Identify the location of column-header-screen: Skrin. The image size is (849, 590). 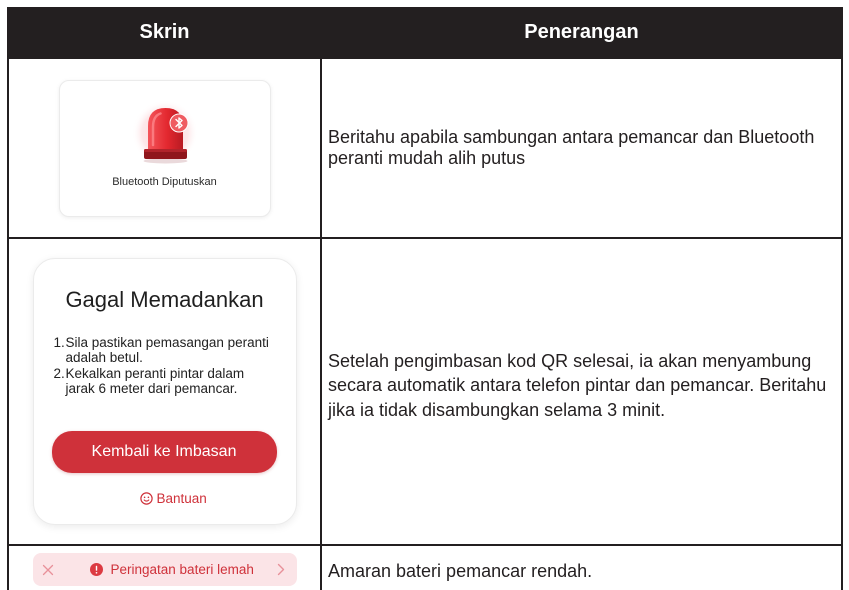
(164, 32).